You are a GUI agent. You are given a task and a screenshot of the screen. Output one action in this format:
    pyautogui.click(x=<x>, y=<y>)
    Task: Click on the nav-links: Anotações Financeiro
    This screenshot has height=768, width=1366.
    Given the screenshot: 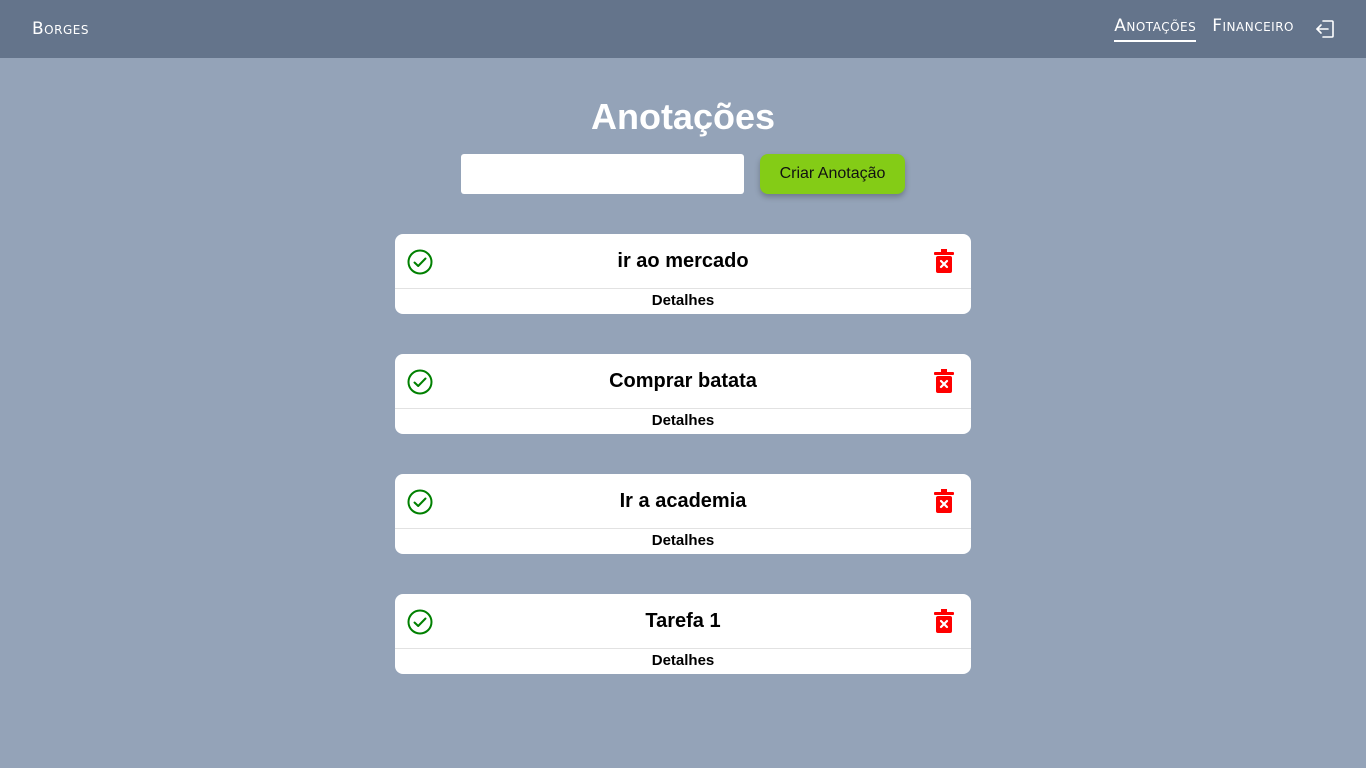 What is the action you would take?
    pyautogui.click(x=1224, y=29)
    